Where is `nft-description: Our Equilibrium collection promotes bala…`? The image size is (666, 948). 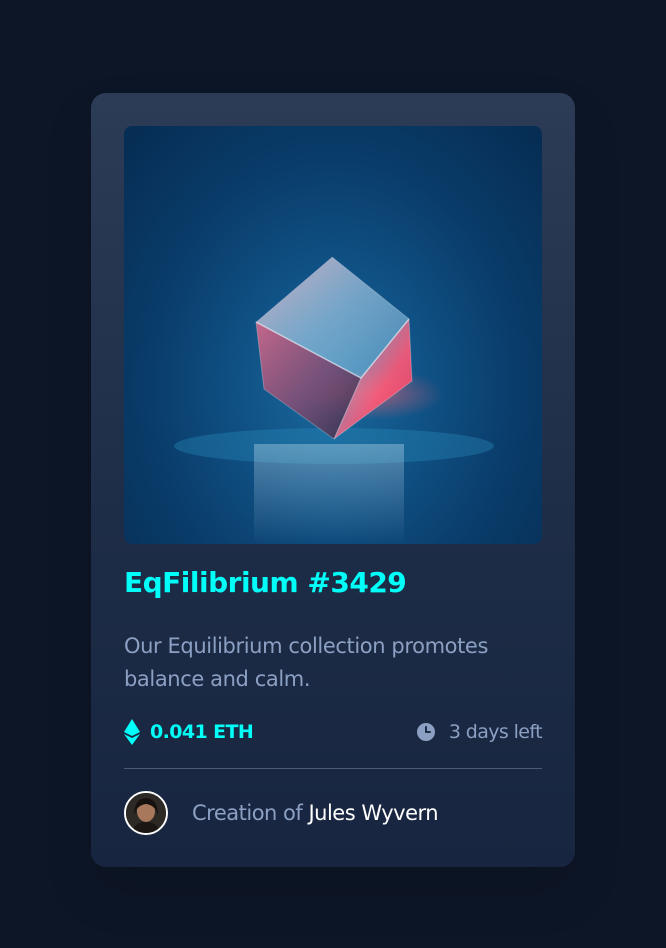
nft-description: Our Equilibrium collection promotes bala… is located at coordinates (306, 662).